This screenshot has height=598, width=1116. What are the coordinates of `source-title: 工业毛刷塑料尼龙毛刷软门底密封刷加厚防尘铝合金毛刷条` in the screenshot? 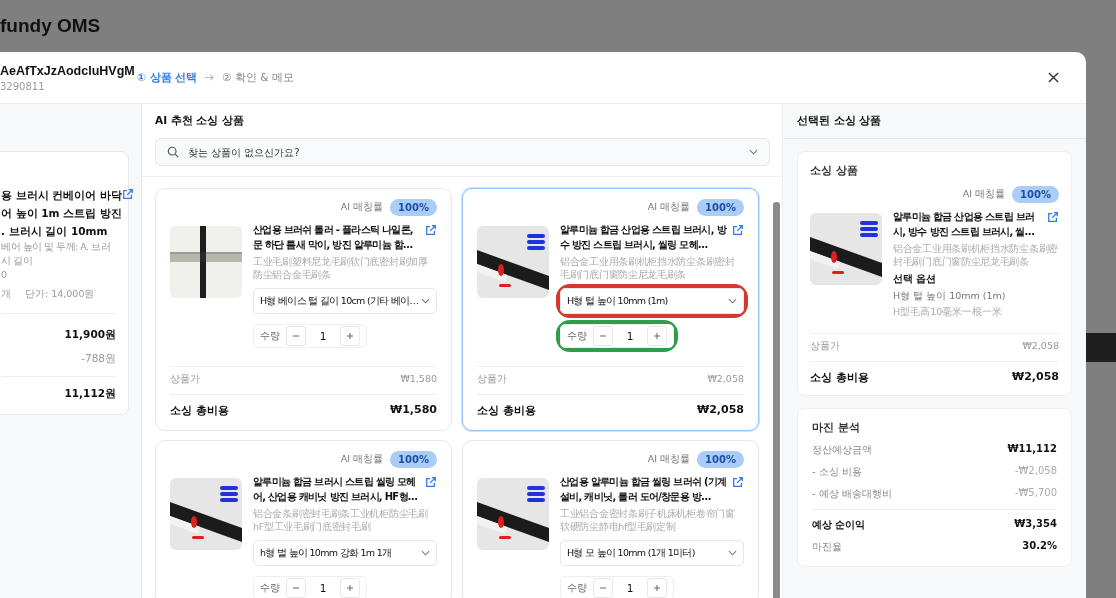 It's located at (341, 268).